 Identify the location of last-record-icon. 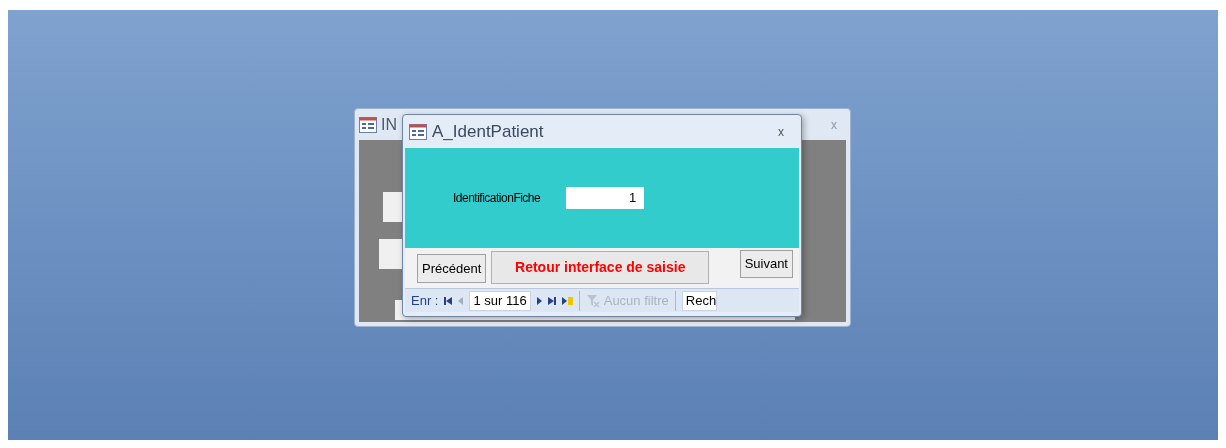
(551, 300).